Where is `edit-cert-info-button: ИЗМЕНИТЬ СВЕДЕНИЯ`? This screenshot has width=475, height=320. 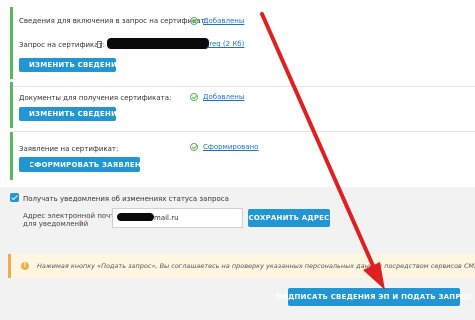 edit-cert-info-button: ИЗМЕНИТЬ СВЕДЕНИЯ is located at coordinates (70, 65).